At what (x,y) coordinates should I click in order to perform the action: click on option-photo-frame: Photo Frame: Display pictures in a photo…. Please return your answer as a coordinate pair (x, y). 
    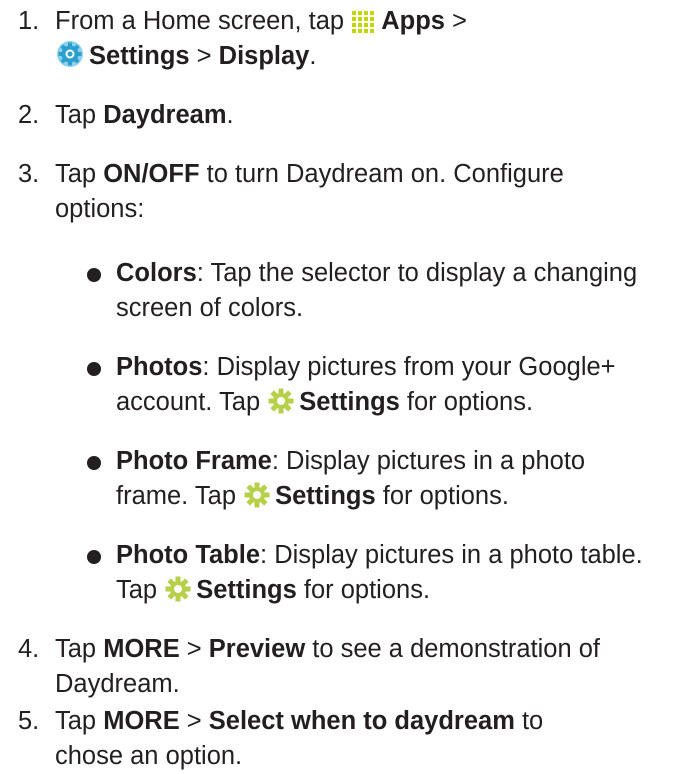
    Looking at the image, I should click on (351, 478).